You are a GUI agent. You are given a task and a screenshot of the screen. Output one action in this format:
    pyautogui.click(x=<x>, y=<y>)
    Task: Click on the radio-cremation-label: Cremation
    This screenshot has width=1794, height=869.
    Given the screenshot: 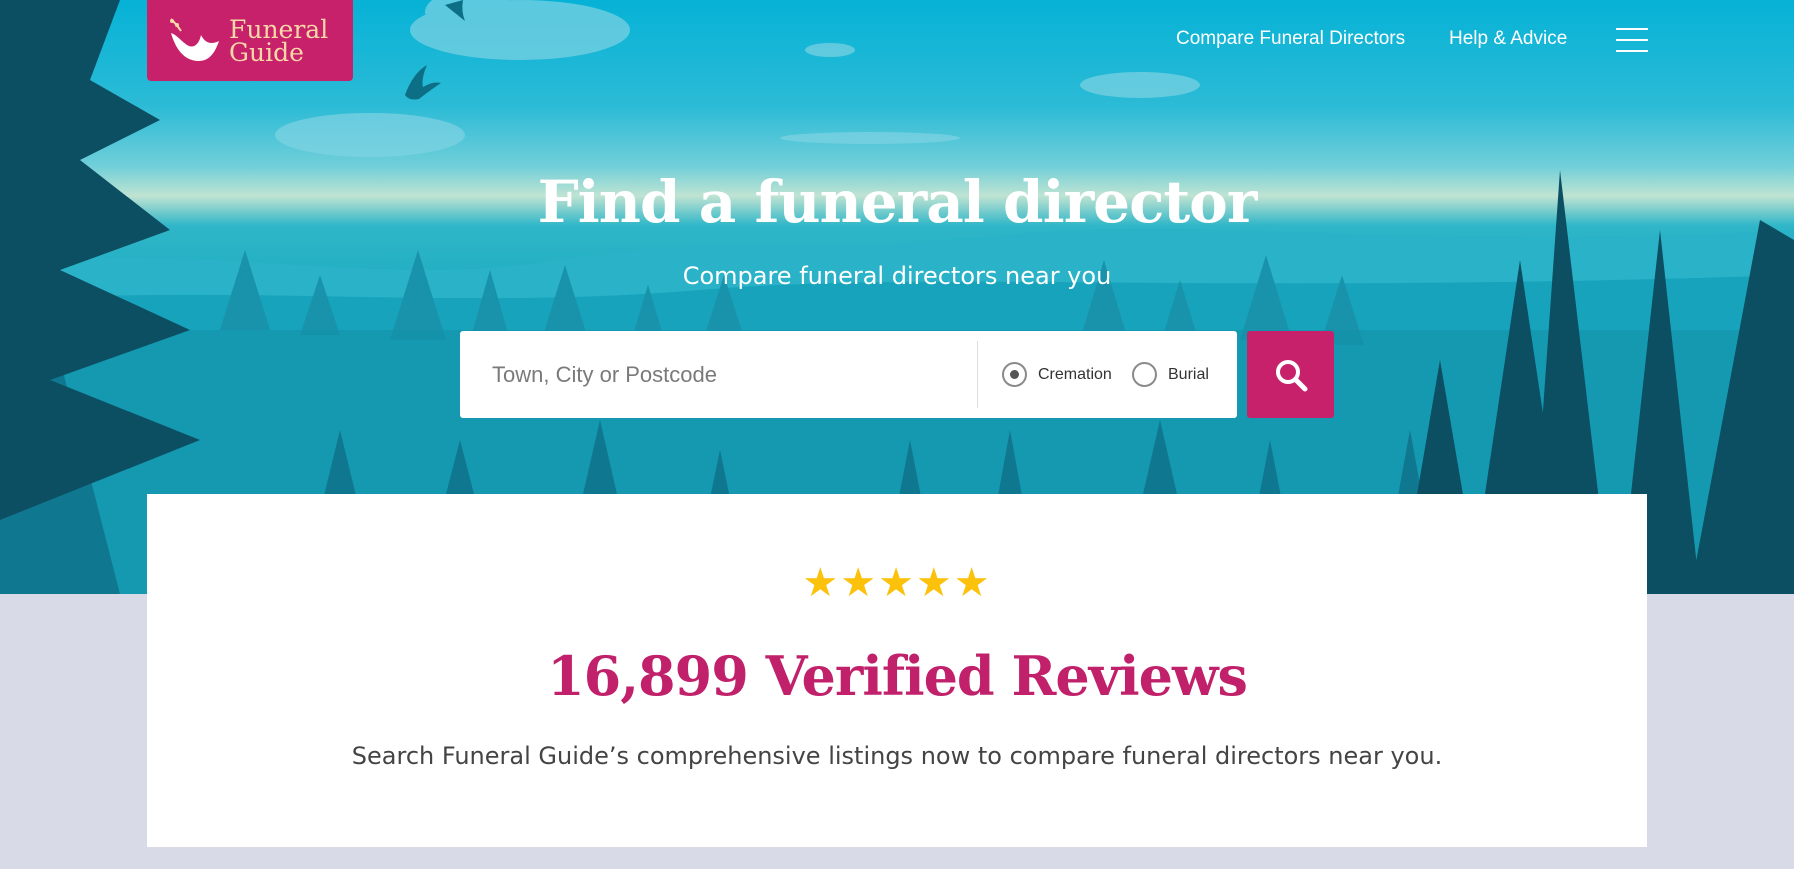 What is the action you would take?
    pyautogui.click(x=1075, y=374)
    